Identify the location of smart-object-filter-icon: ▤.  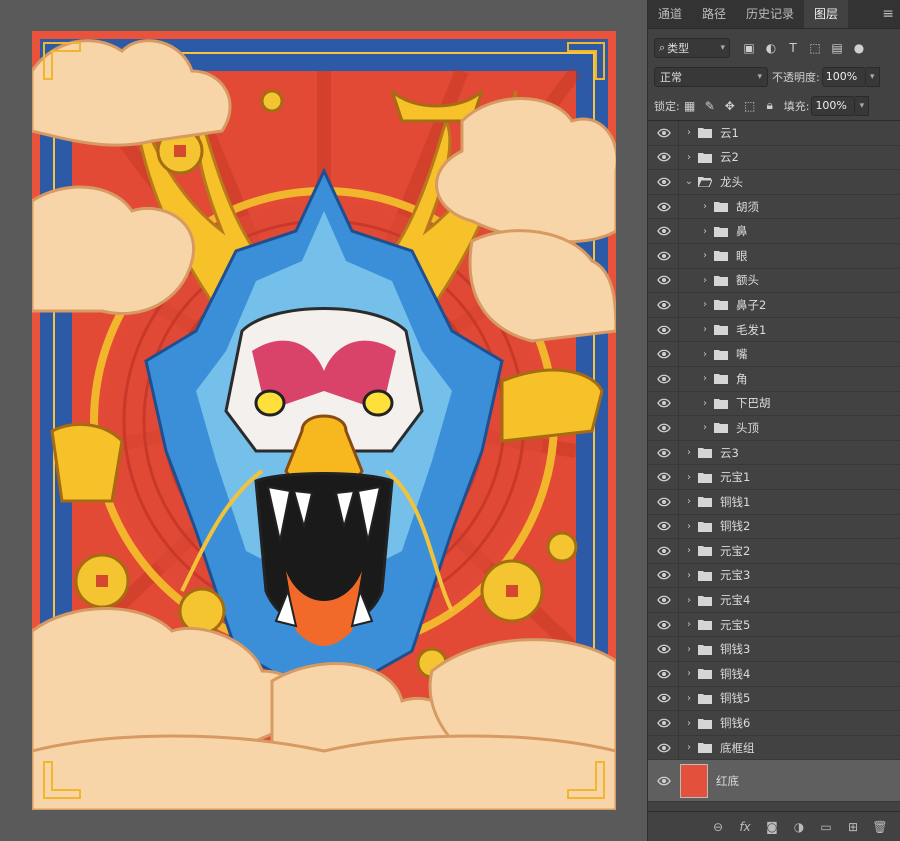
(837, 48).